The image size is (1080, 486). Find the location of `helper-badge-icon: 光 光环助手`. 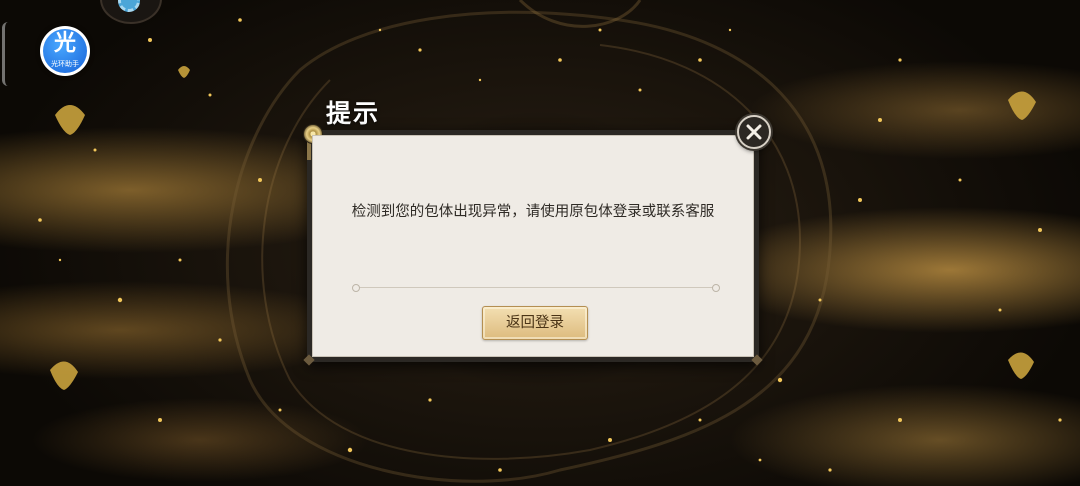

helper-badge-icon: 光 光环助手 is located at coordinates (65, 51).